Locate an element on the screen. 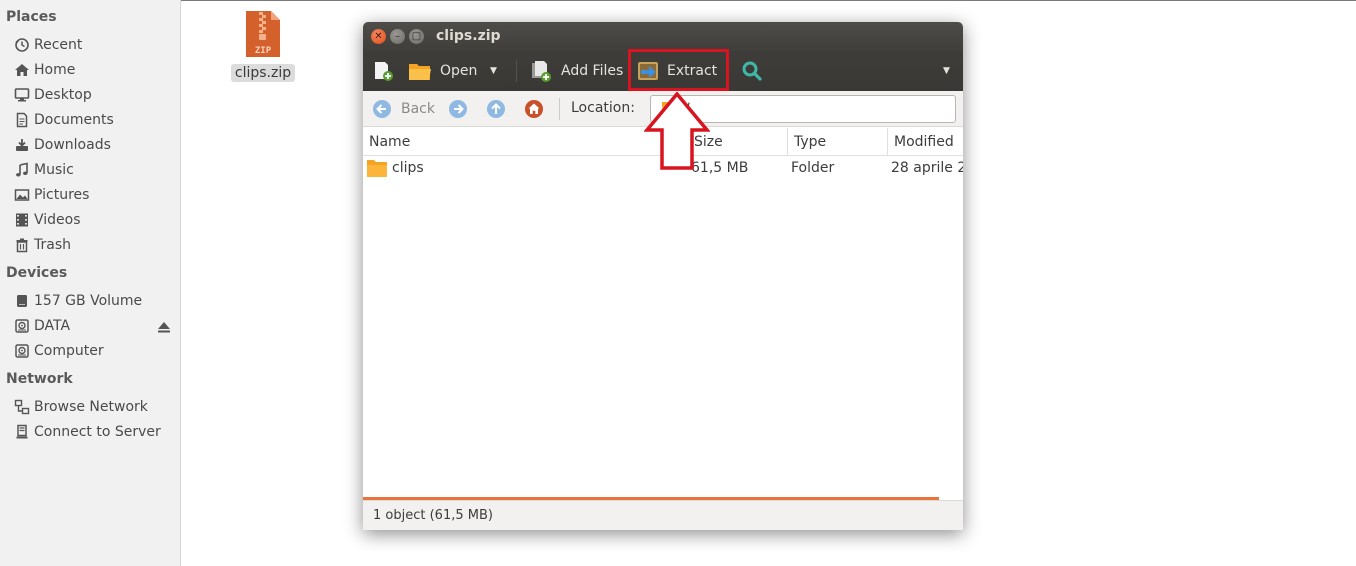  sidebar-item-label: Downloads is located at coordinates (72, 145).